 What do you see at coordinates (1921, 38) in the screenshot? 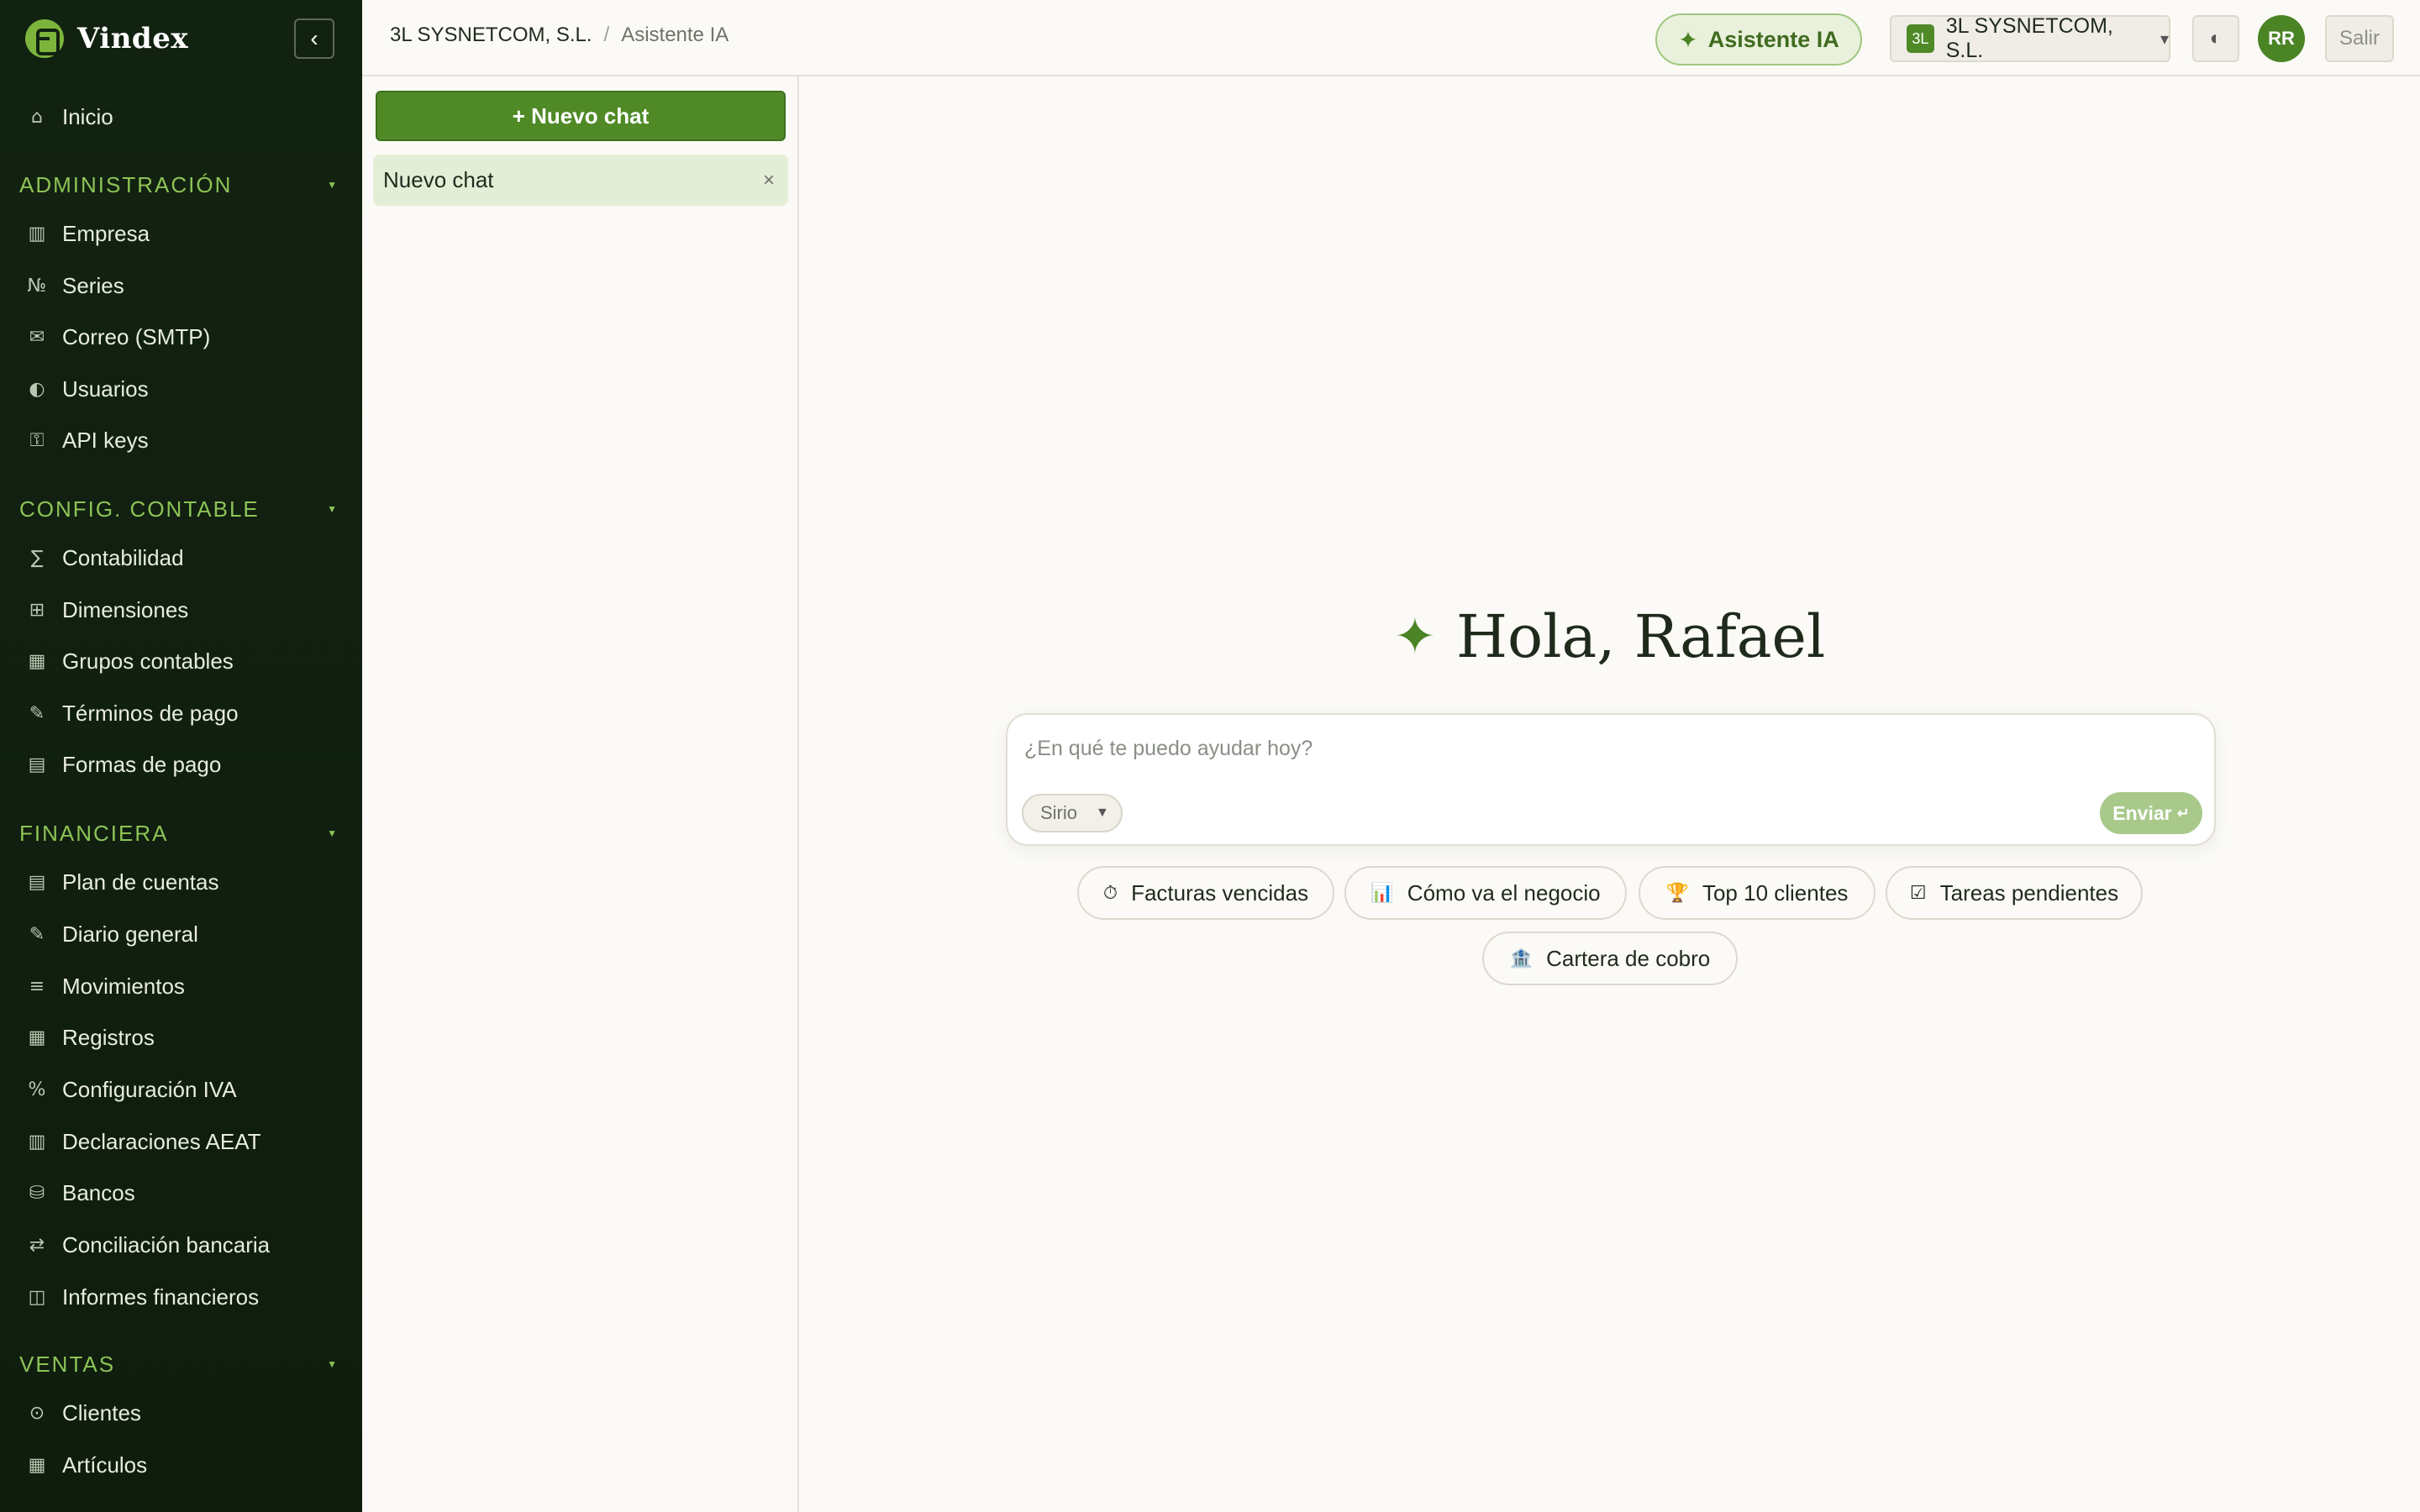
I see `company-badge: 3L` at bounding box center [1921, 38].